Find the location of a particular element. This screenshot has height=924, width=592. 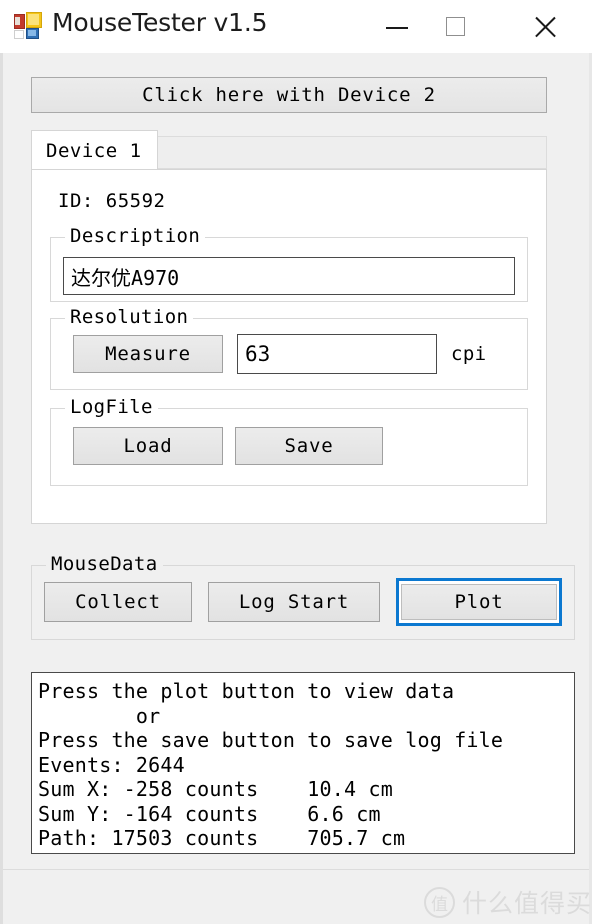

mousedata-group-title: MouseData is located at coordinates (104, 564).